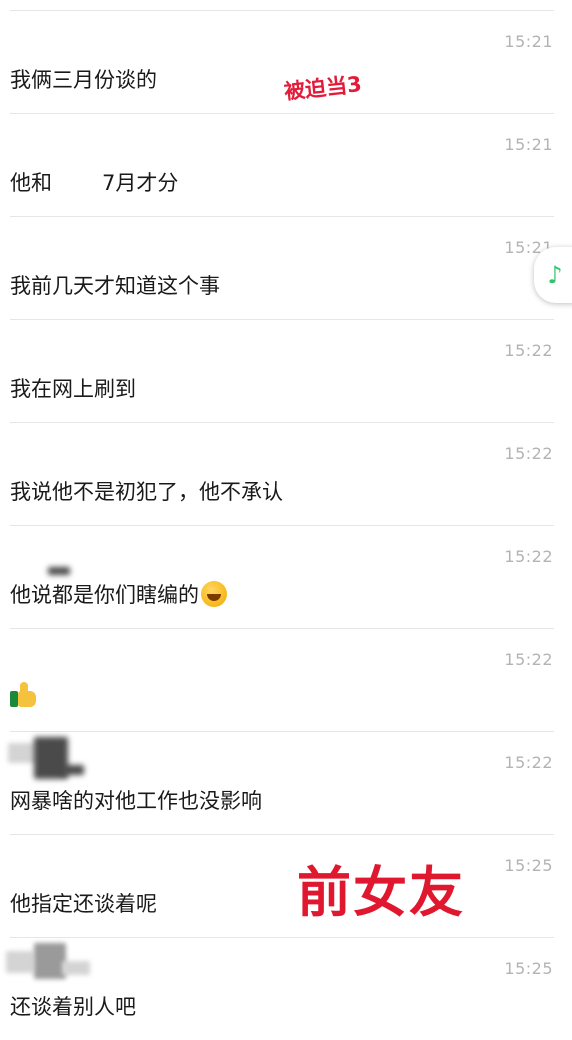 The width and height of the screenshot is (572, 1040). What do you see at coordinates (188, 801) in the screenshot?
I see `message-text-part: 他工作也没影响` at bounding box center [188, 801].